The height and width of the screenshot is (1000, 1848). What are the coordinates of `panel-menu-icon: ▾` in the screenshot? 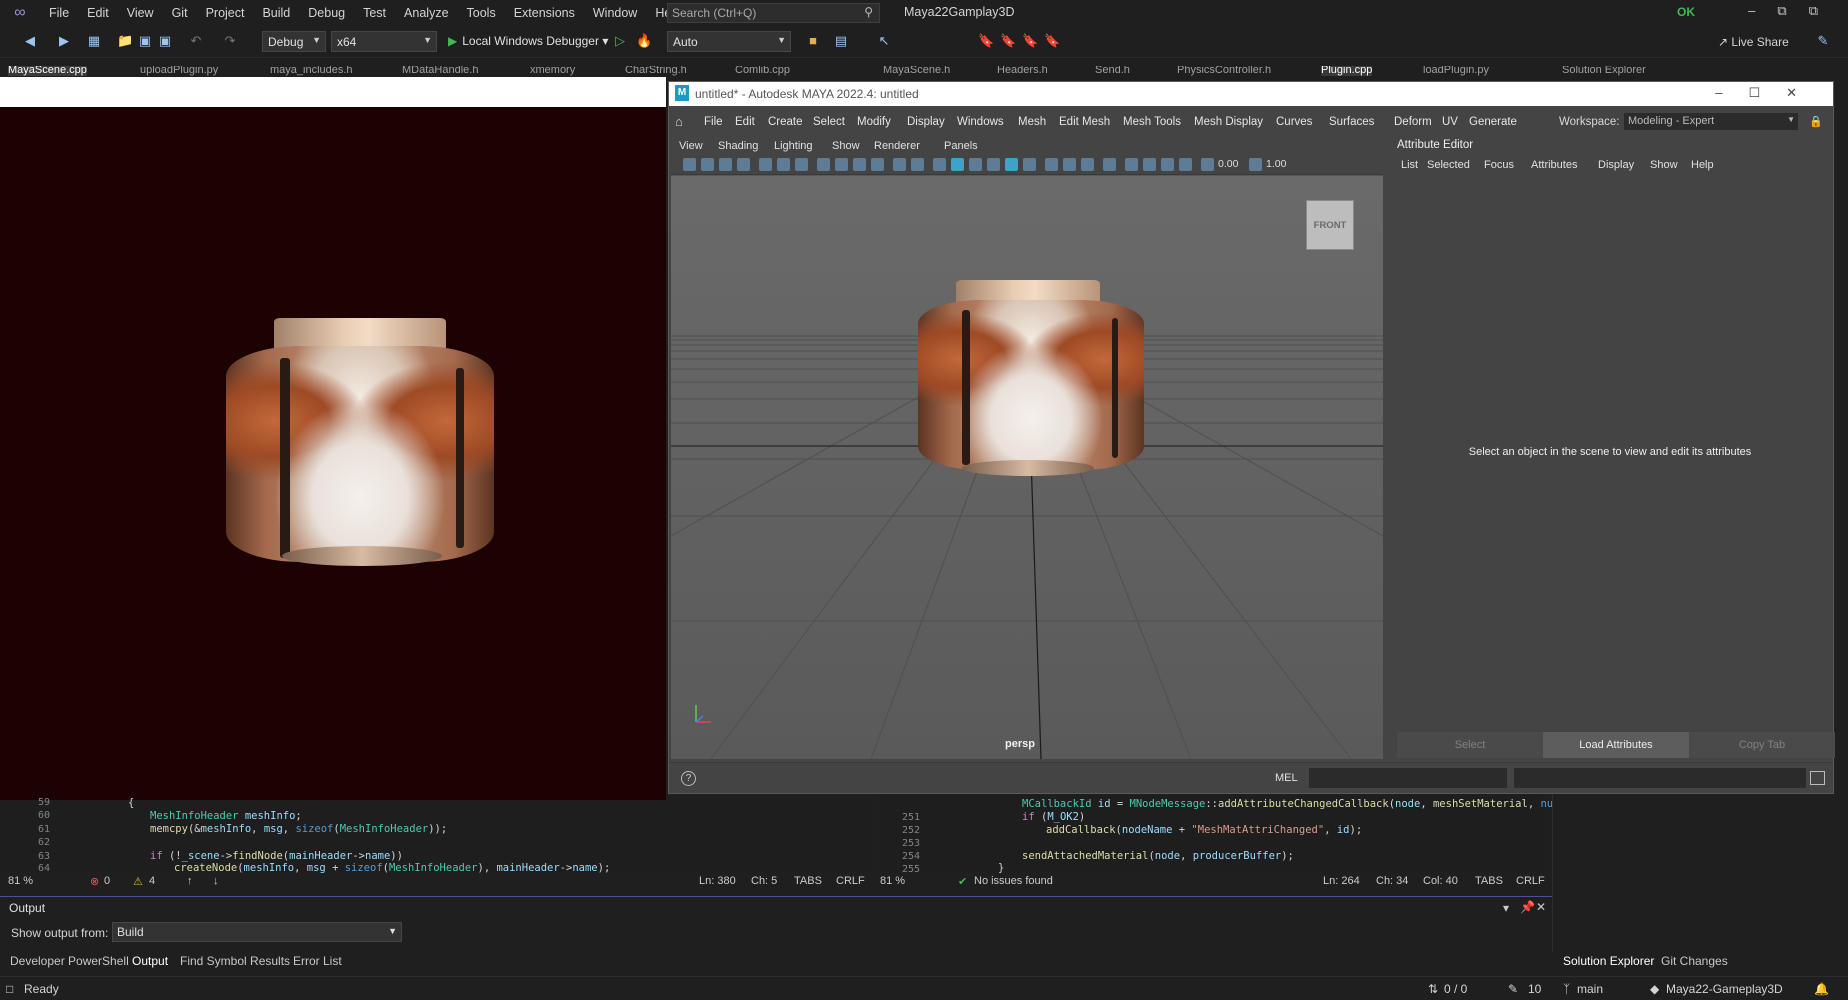 It's located at (1506, 908).